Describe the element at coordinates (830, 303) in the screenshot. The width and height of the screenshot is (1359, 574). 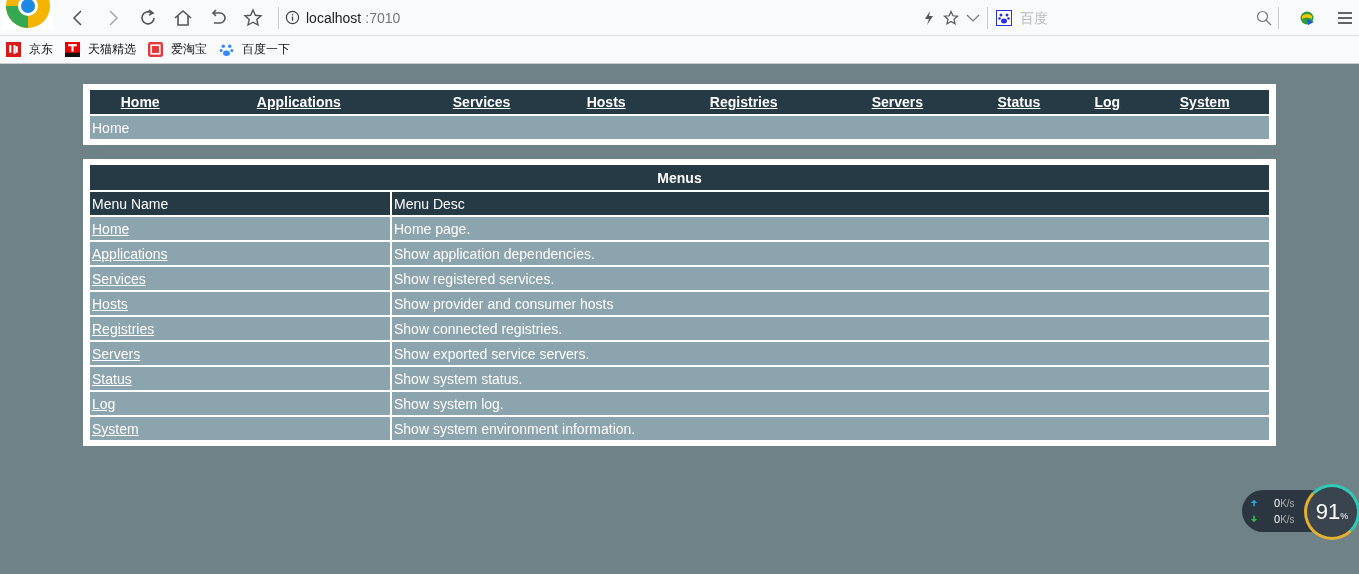
I see `table-cell: Show provider and consumer hosts` at that location.